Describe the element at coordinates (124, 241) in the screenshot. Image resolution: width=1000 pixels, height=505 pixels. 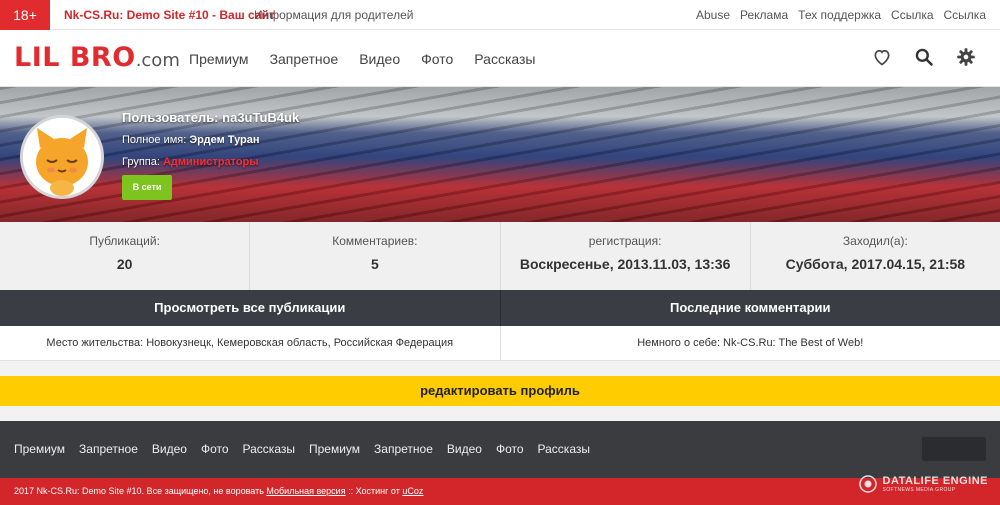
I see `stat-label: Публикаций:` at that location.